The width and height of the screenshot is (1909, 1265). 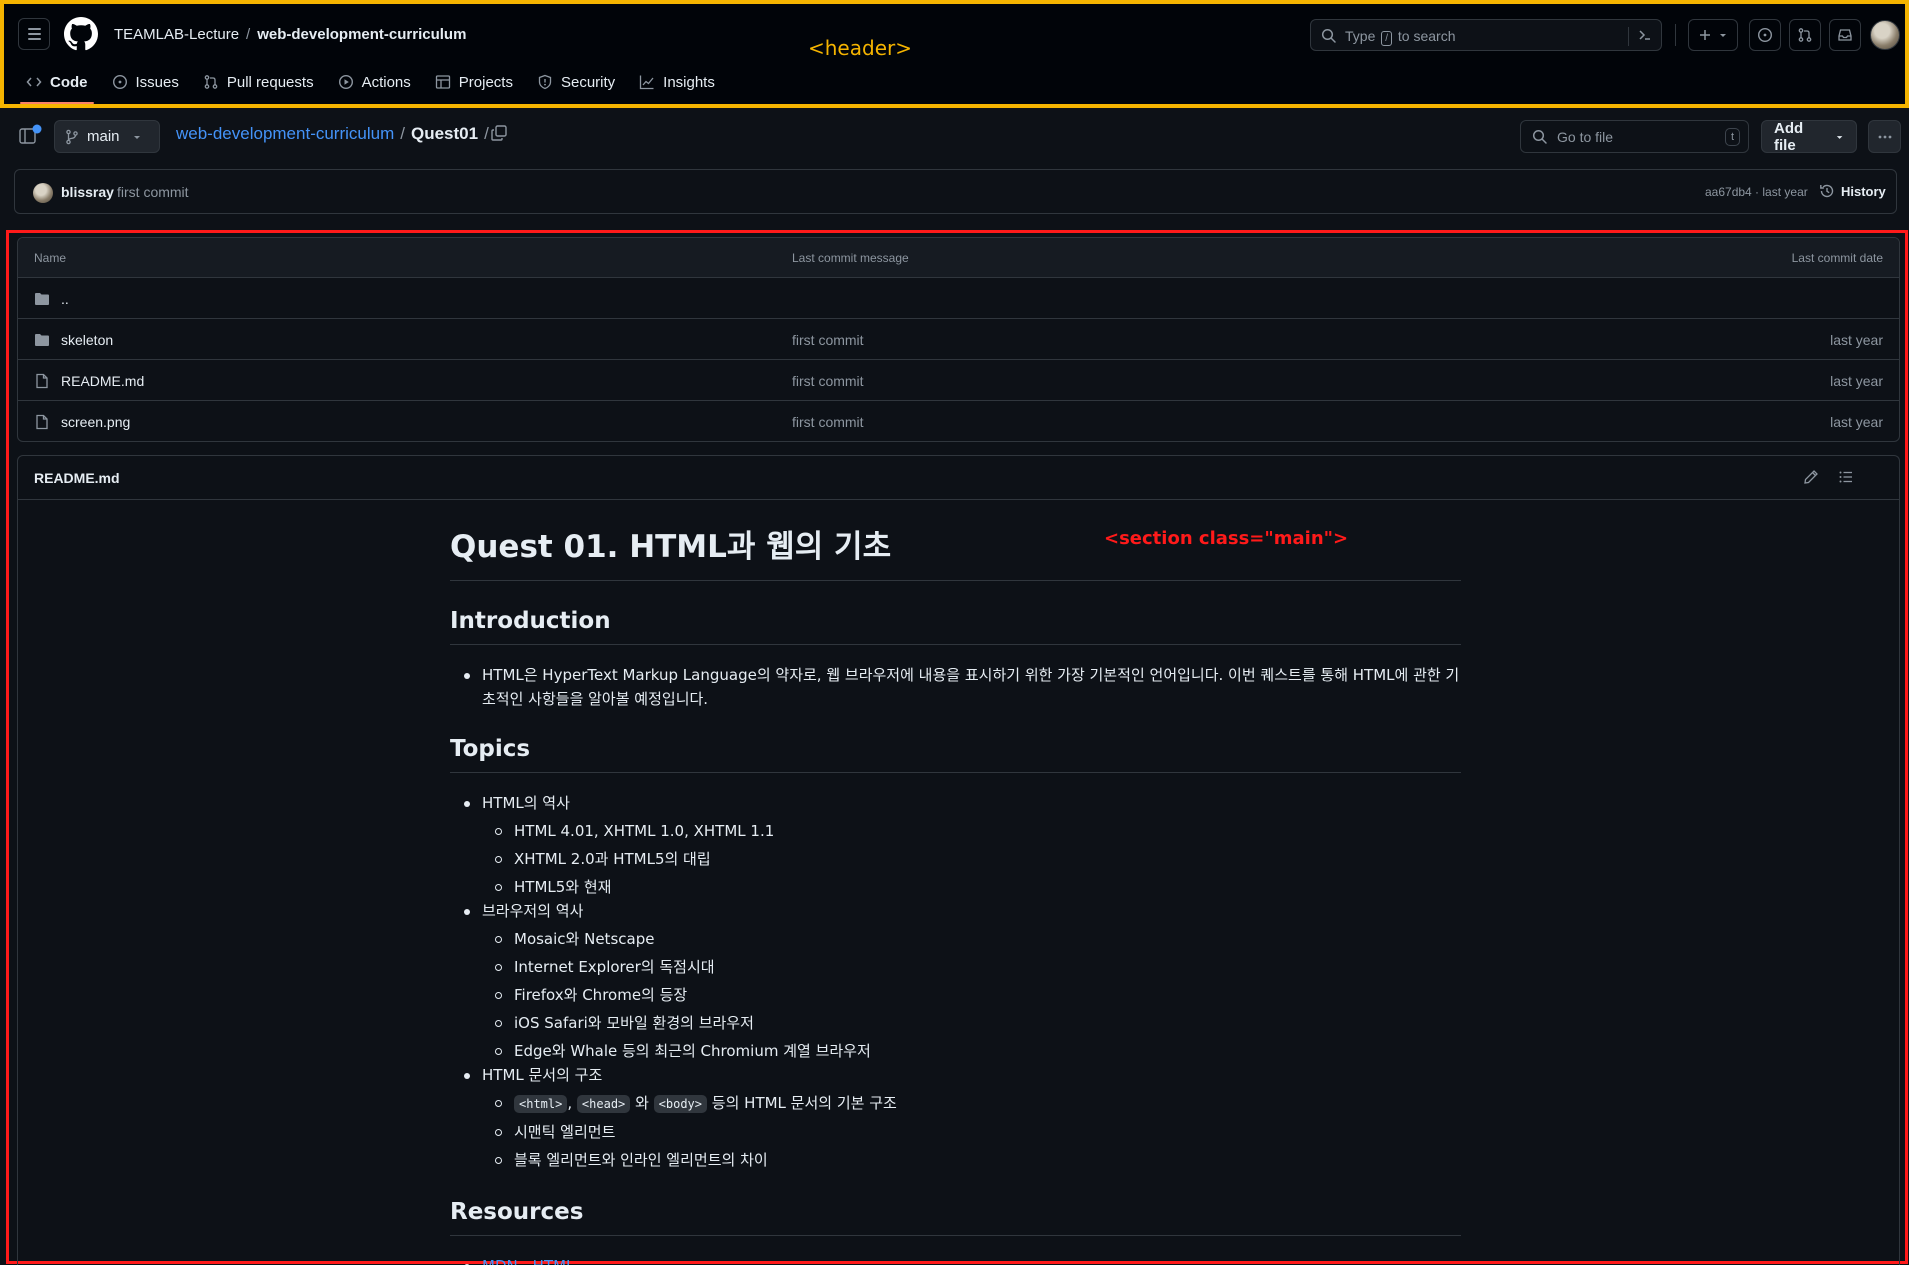 What do you see at coordinates (1789, 136) in the screenshot?
I see `add-file-label: Add file` at bounding box center [1789, 136].